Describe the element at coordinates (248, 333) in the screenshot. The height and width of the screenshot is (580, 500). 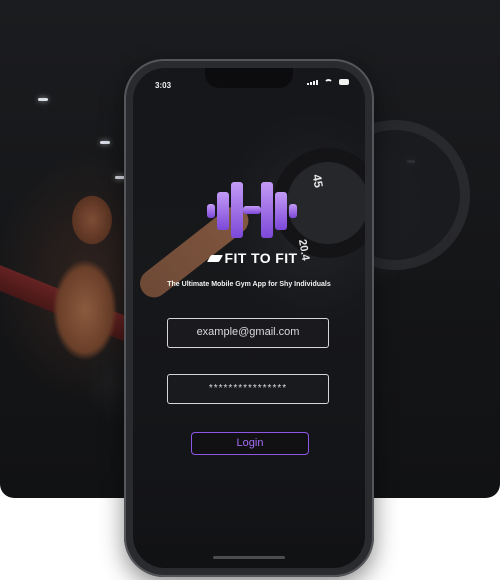
I see `email-field: example@gmail.com` at that location.